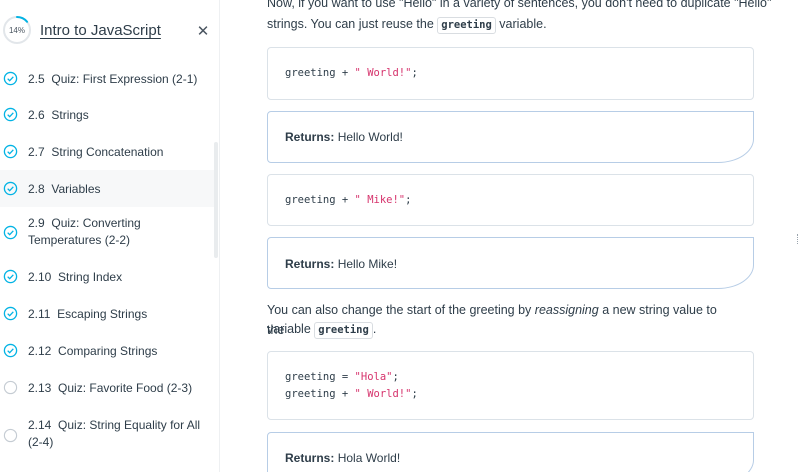  Describe the element at coordinates (341, 264) in the screenshot. I see `result-text: Returns: Hello Mike!` at that location.